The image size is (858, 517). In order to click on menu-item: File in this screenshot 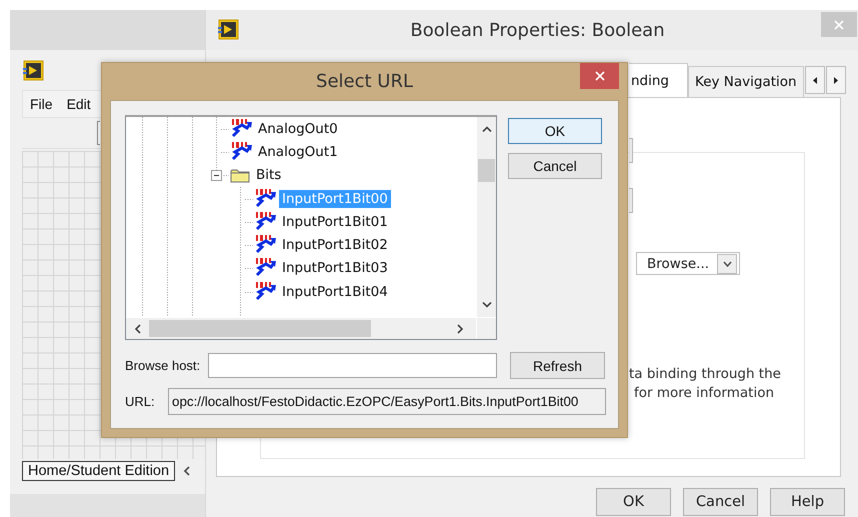, I will do `click(41, 104)`.